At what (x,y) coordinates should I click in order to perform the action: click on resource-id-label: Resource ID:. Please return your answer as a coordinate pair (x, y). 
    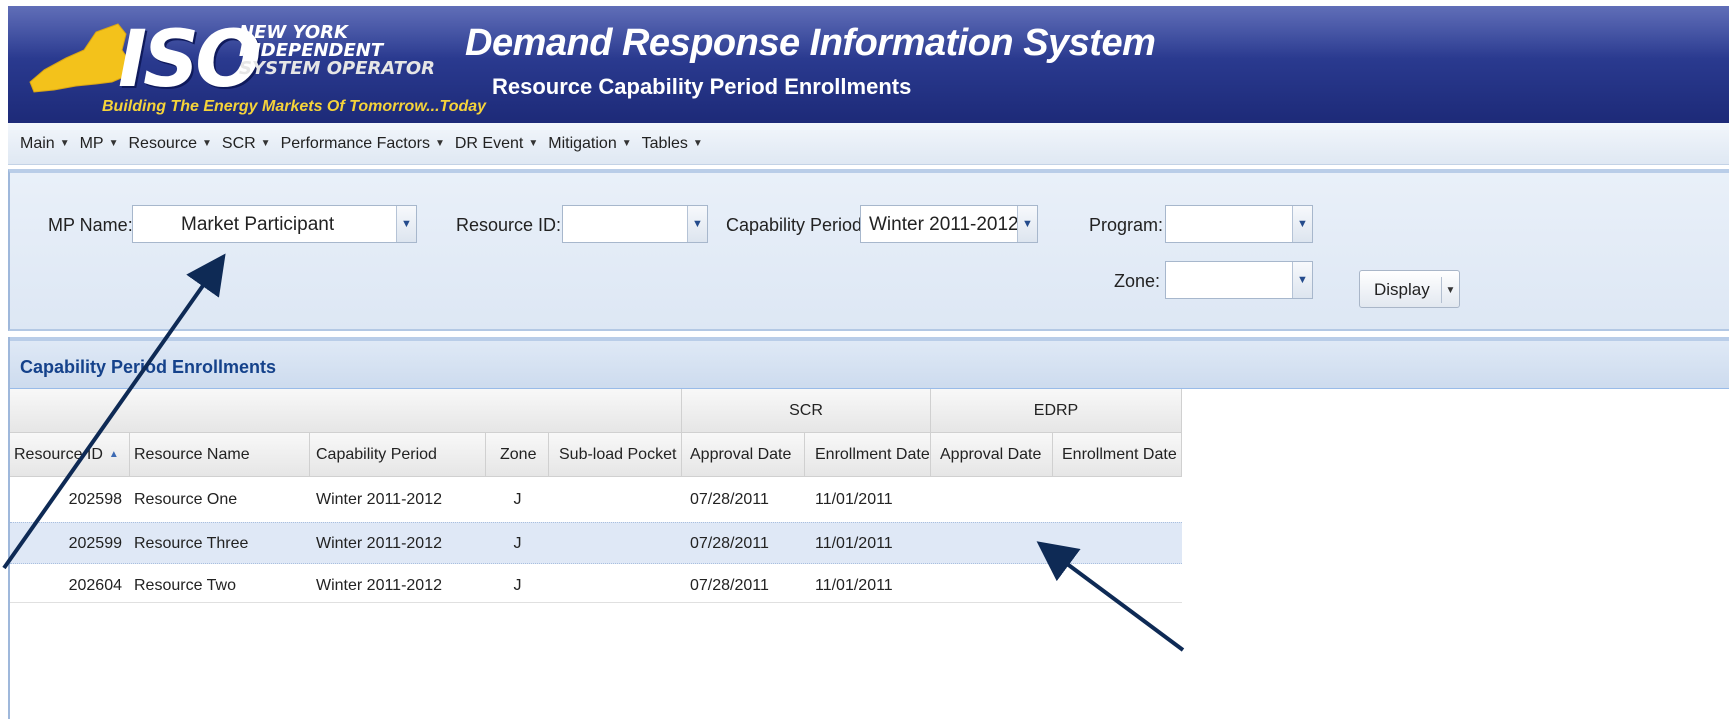
    Looking at the image, I should click on (509, 225).